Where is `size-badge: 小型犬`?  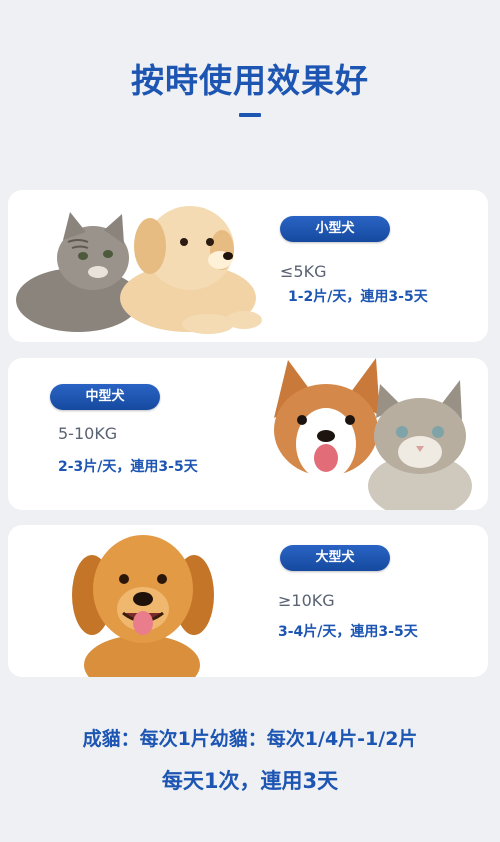
size-badge: 小型犬 is located at coordinates (335, 229).